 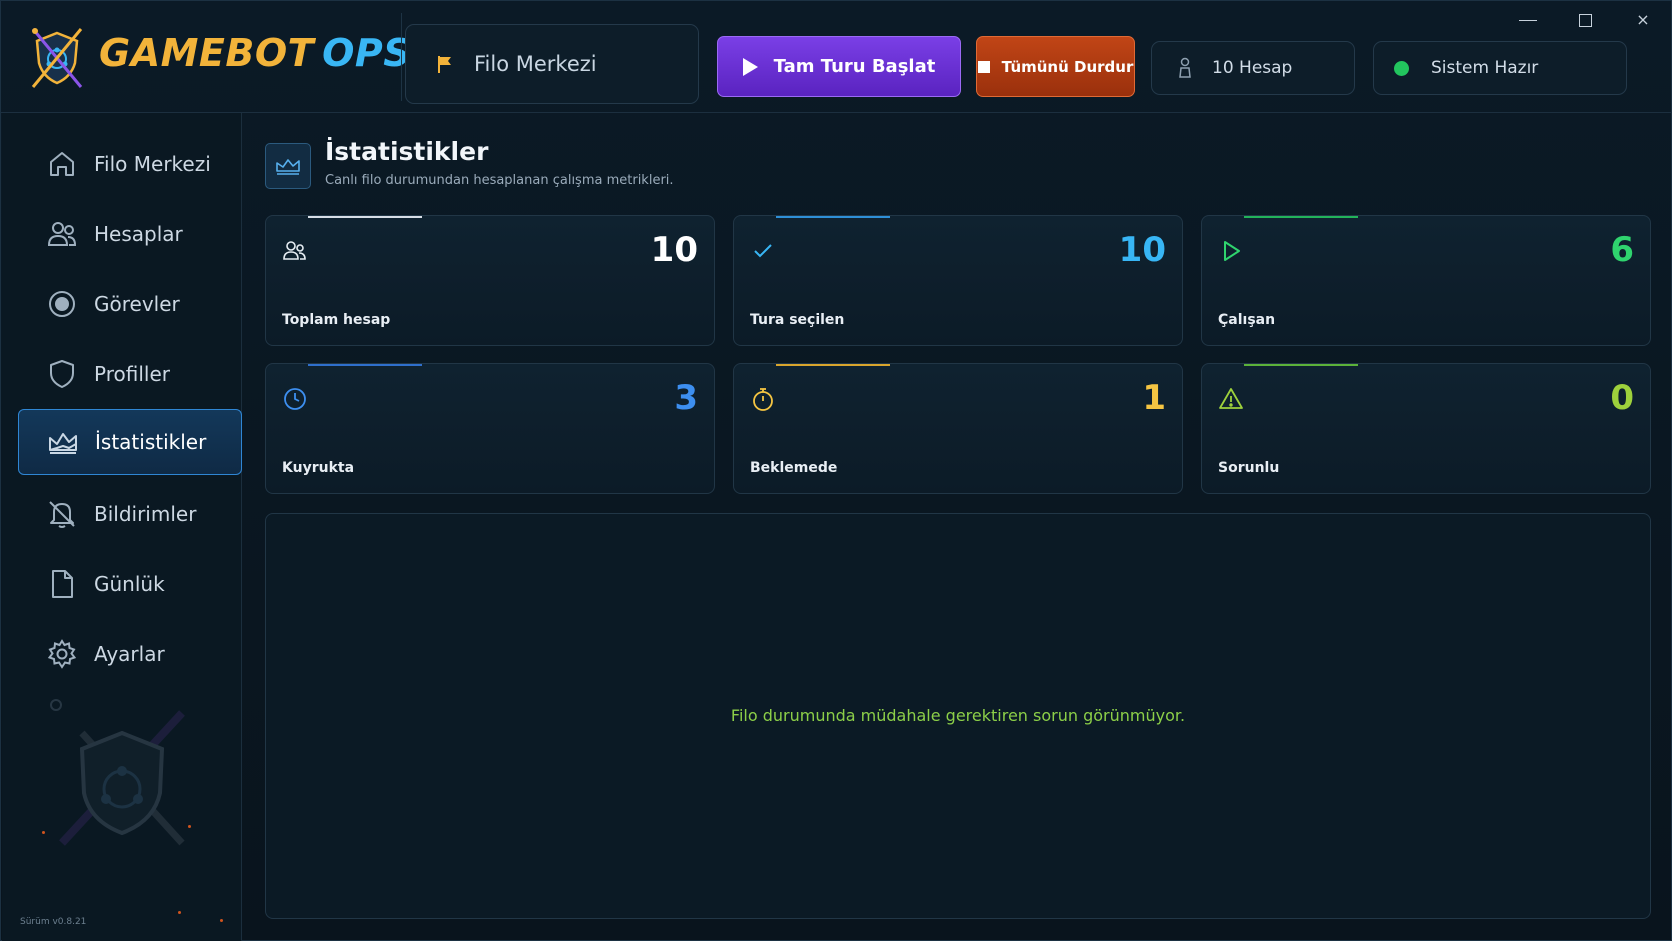 What do you see at coordinates (151, 442) in the screenshot?
I see `sidebar-item-label: İstatistikler` at bounding box center [151, 442].